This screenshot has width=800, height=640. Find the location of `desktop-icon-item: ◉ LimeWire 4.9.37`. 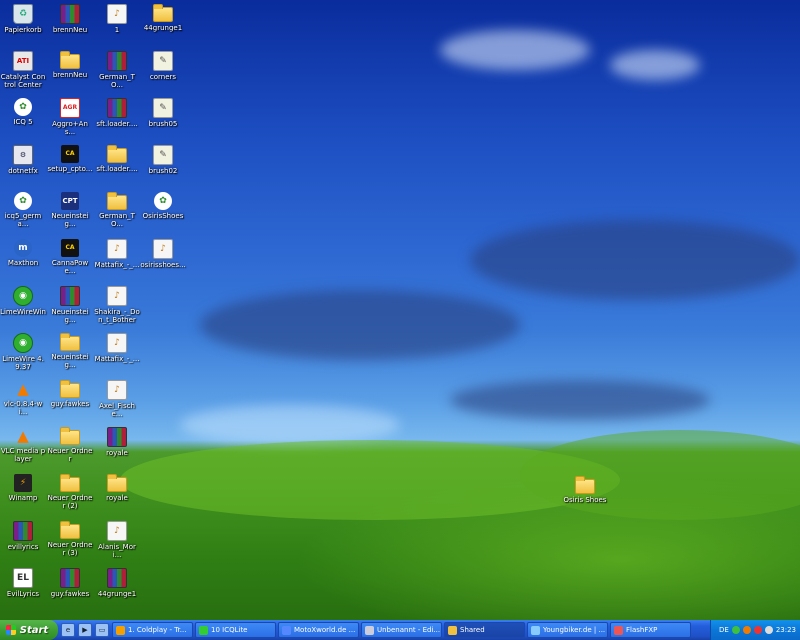

desktop-icon-item: ◉ LimeWire 4.9.37 is located at coordinates (23, 354).